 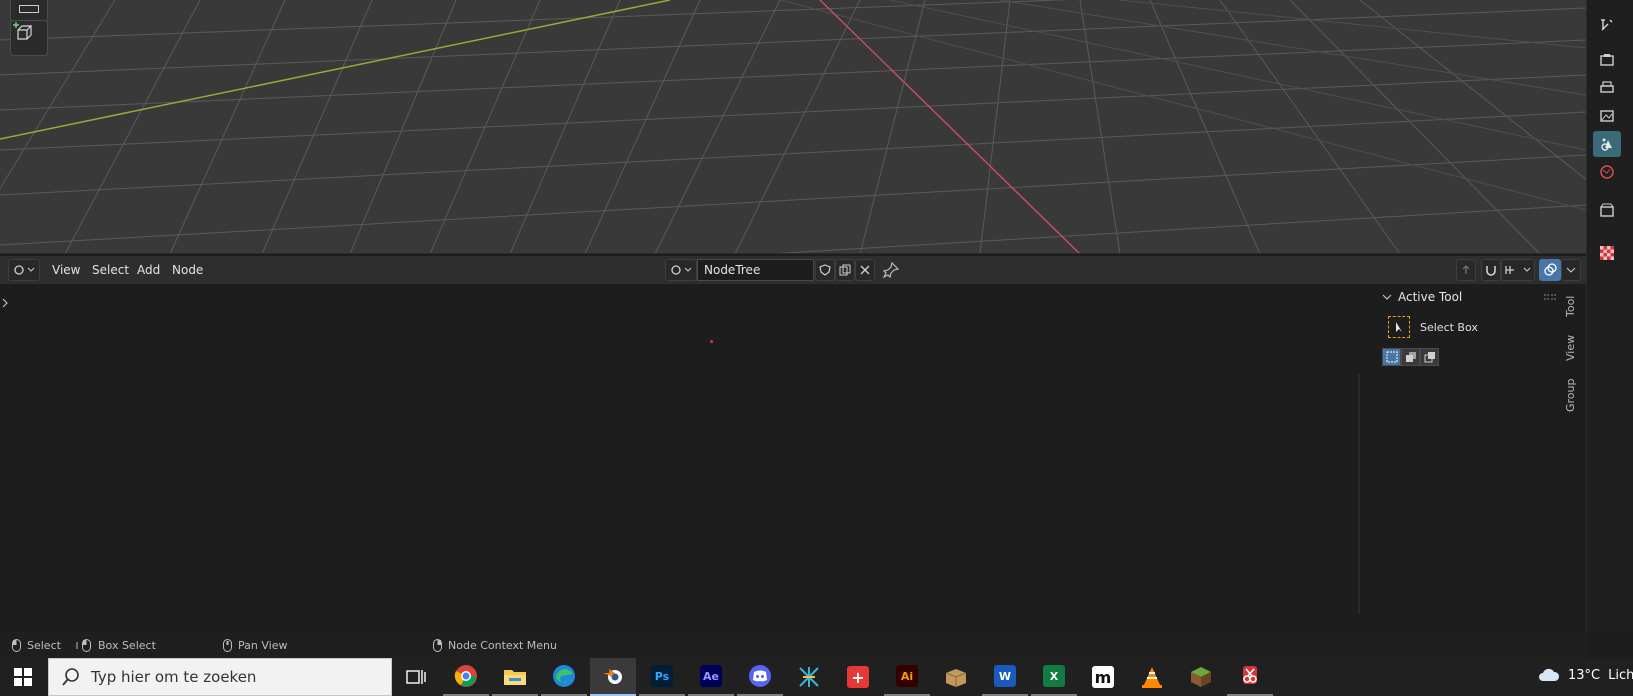 I want to click on active-tool-panel-header: Active Tool, so click(x=1422, y=297).